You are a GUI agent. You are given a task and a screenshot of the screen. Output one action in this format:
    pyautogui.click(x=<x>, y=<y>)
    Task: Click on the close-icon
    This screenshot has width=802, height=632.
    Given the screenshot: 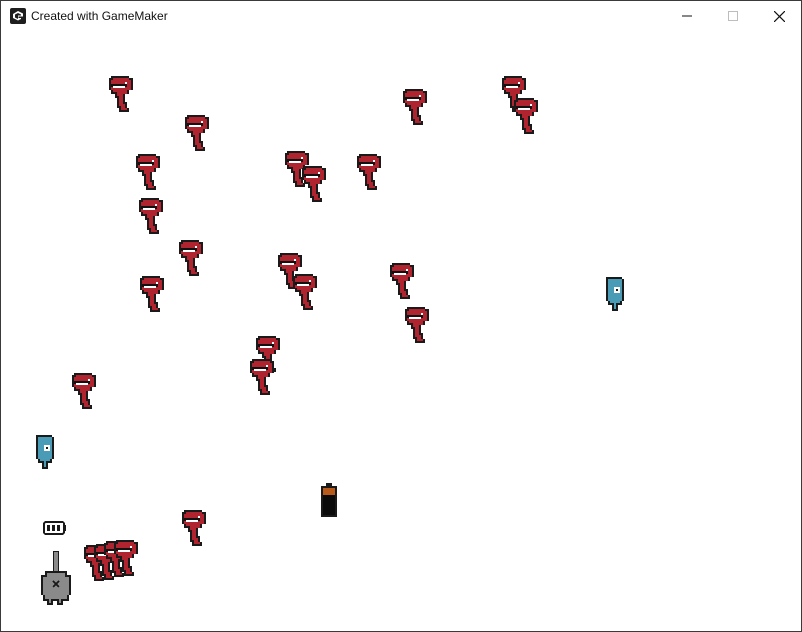 What is the action you would take?
    pyautogui.click(x=779, y=16)
    